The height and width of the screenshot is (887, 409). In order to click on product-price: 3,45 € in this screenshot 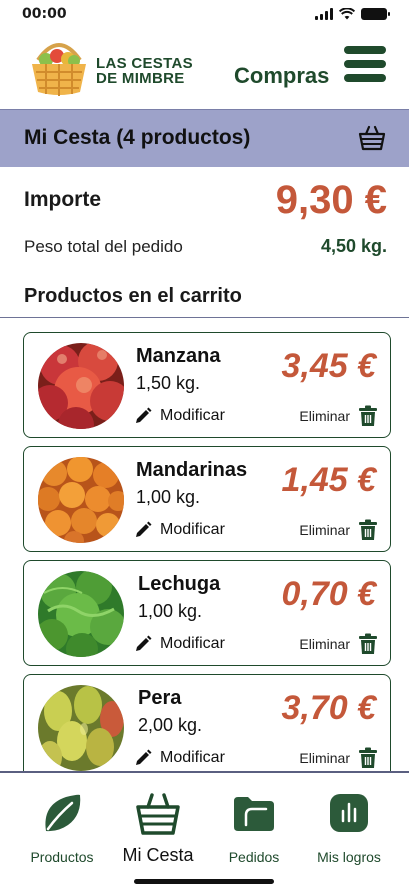, I will do `click(328, 366)`.